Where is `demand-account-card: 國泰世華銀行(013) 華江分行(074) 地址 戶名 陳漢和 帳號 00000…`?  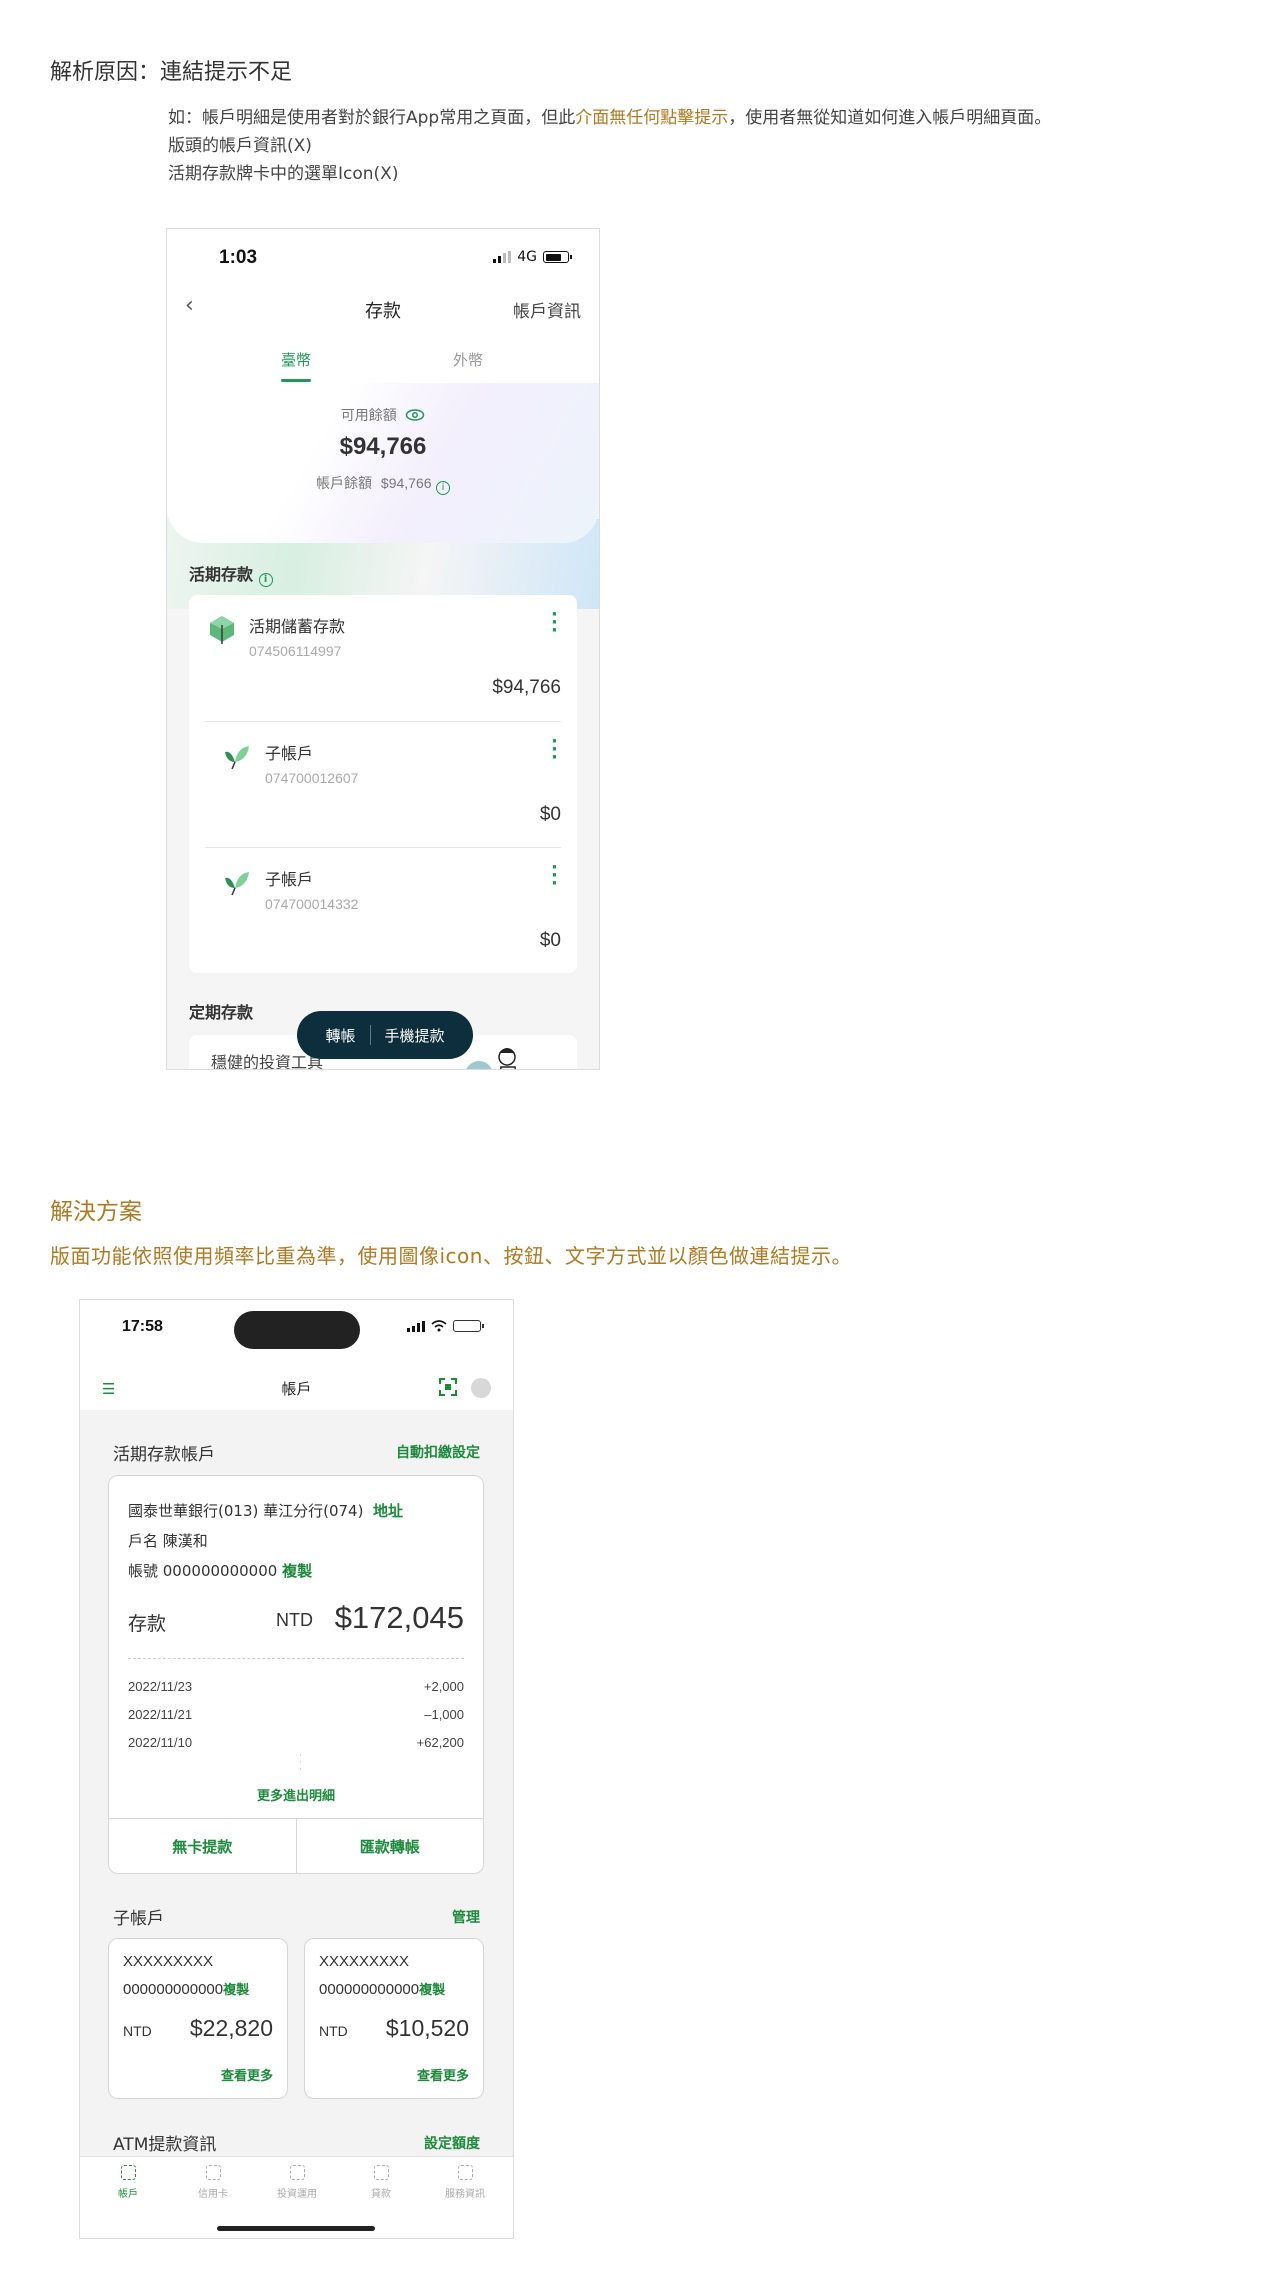
demand-account-card: 國泰世華銀行(013) 華江分行(074) 地址 戶名 陳漢和 帳號 00000… is located at coordinates (296, 1674).